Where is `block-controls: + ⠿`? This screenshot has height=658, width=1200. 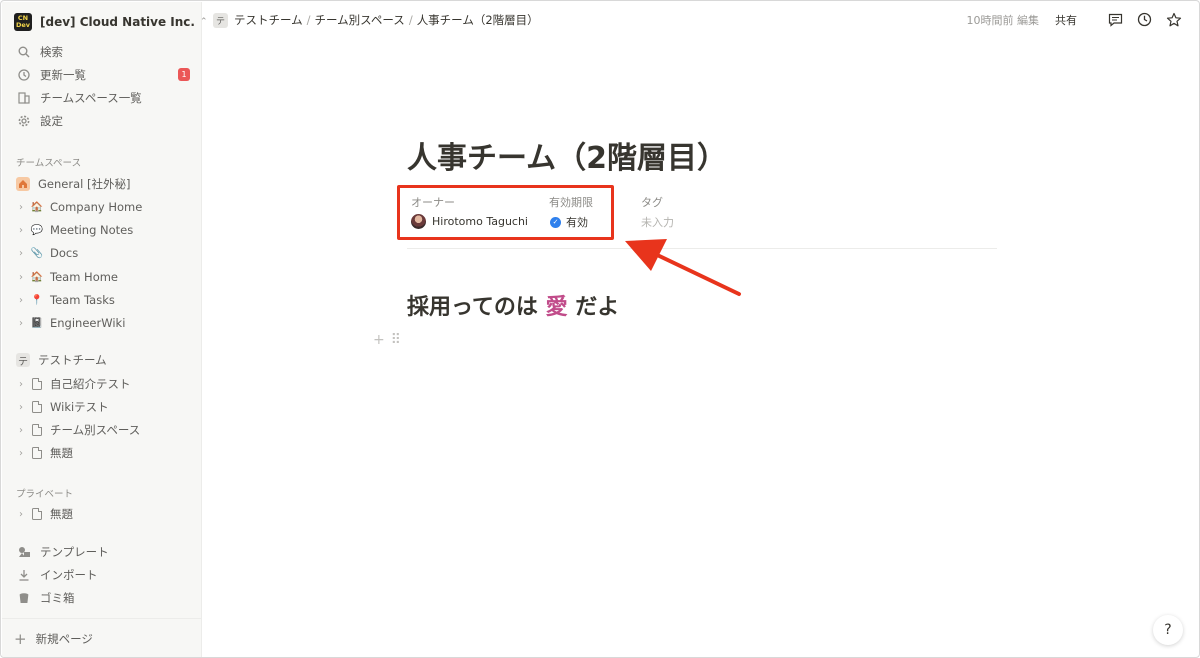
block-controls: + ⠿ is located at coordinates (387, 340).